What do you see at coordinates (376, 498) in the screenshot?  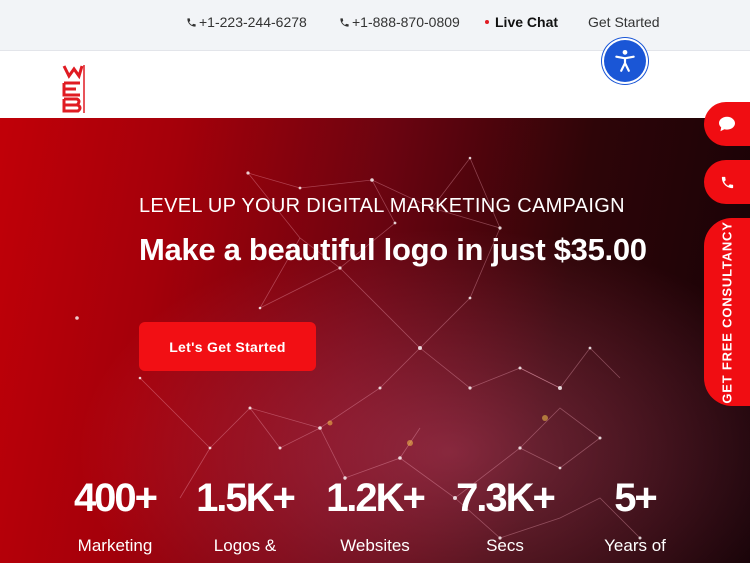 I see `stat-value: 1.2K+` at bounding box center [376, 498].